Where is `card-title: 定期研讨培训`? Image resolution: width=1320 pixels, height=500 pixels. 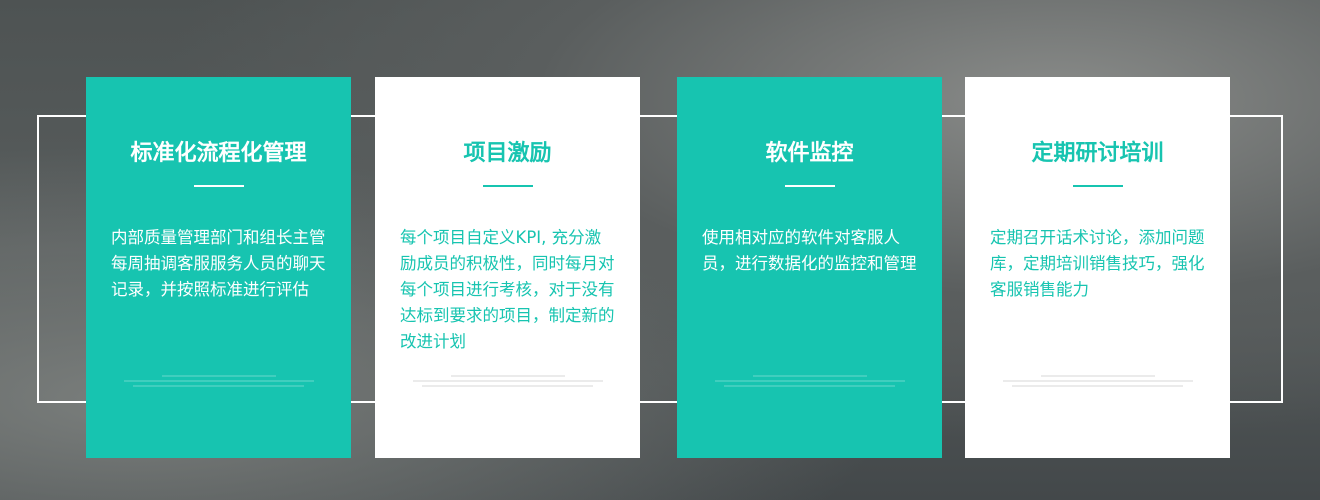
card-title: 定期研讨培训 is located at coordinates (1097, 153).